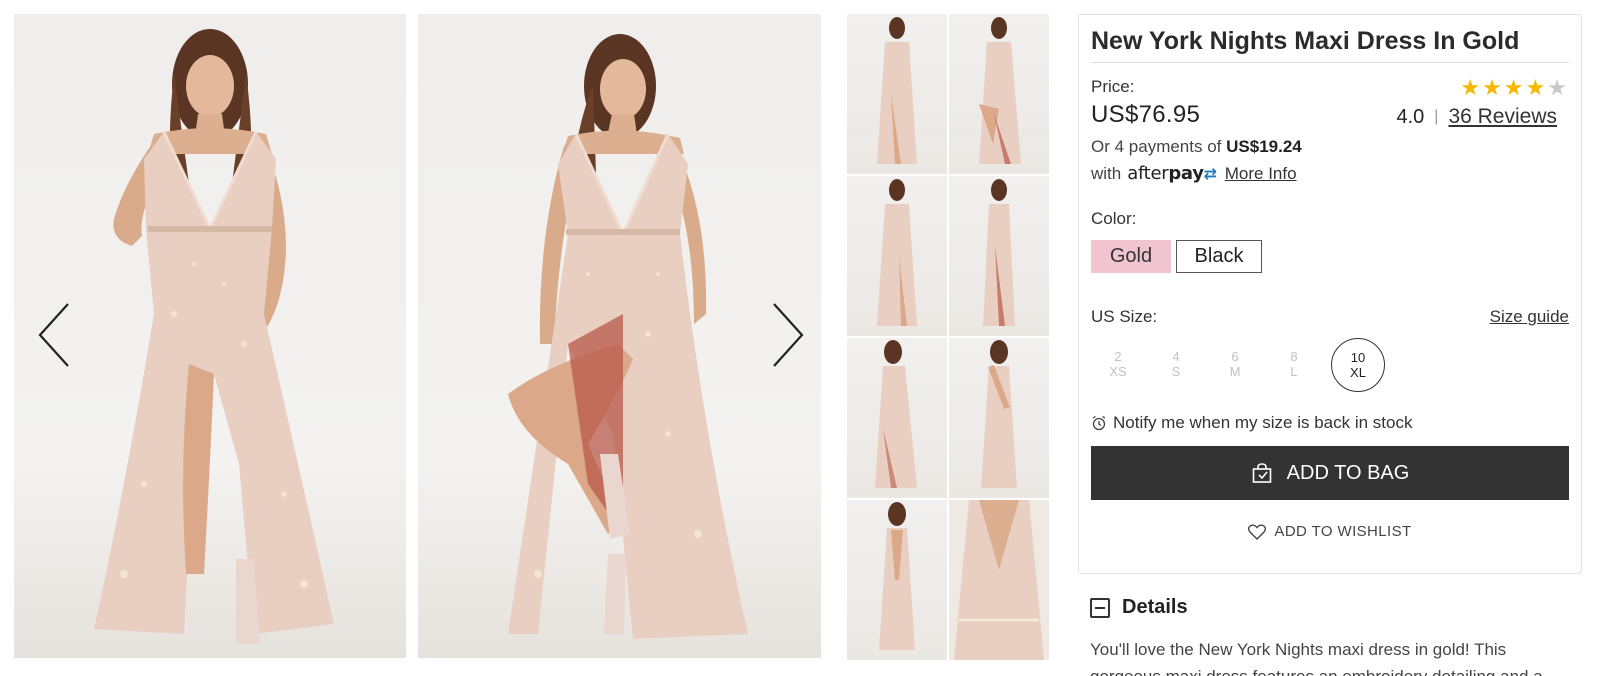 The height and width of the screenshot is (676, 1600). Describe the element at coordinates (1261, 473) in the screenshot. I see `shopping-bag-icon` at that location.